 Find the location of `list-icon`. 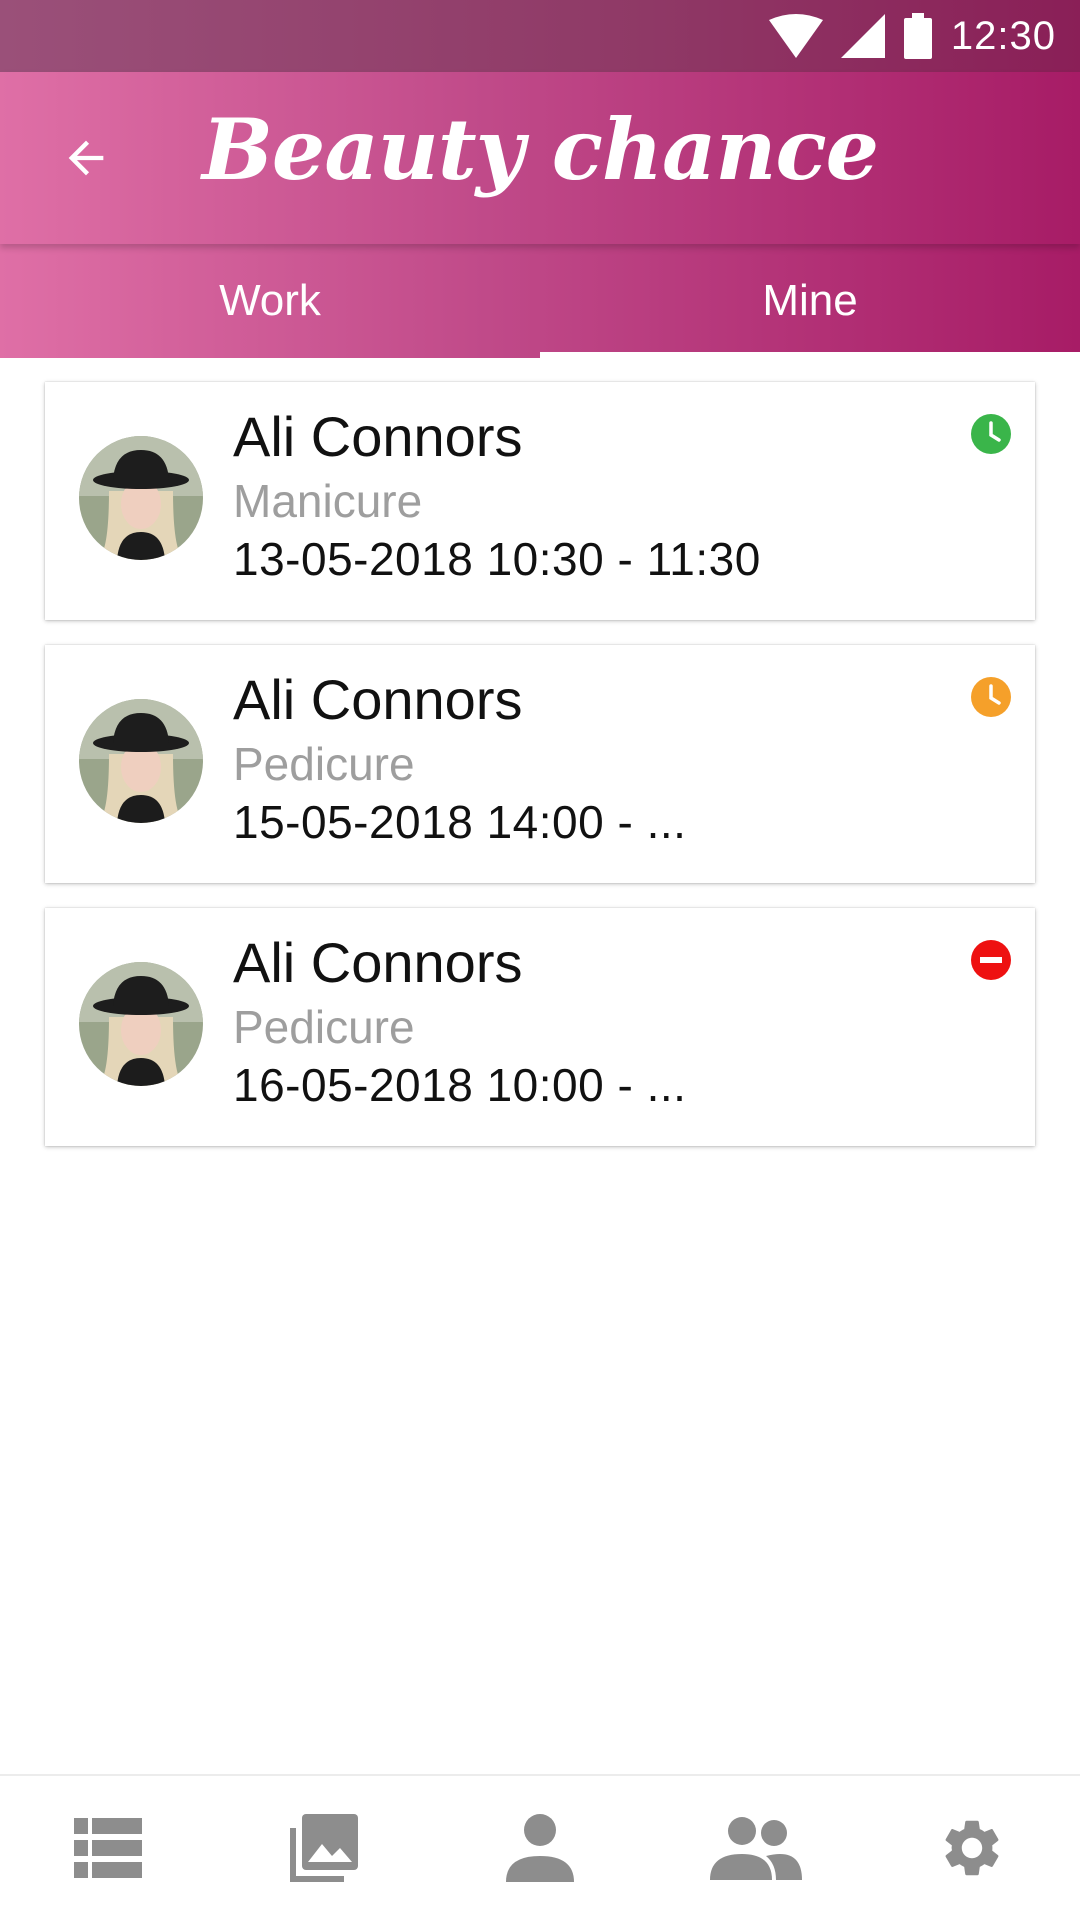

list-icon is located at coordinates (108, 1848).